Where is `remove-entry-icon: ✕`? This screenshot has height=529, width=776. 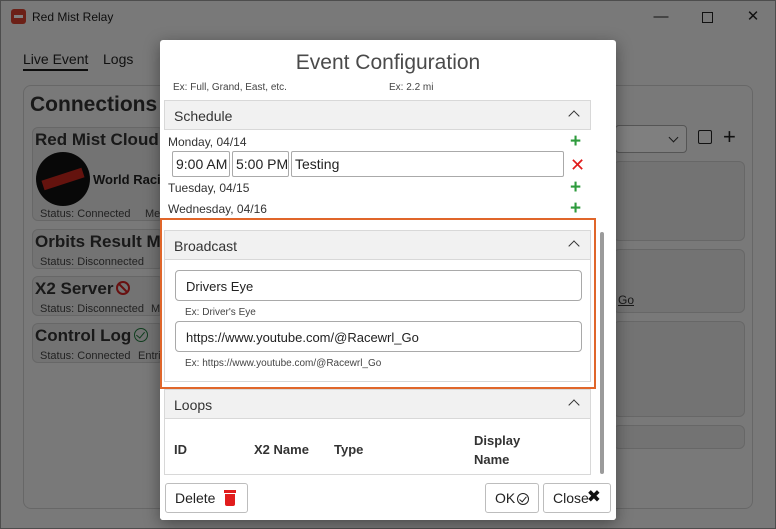 remove-entry-icon: ✕ is located at coordinates (577, 165).